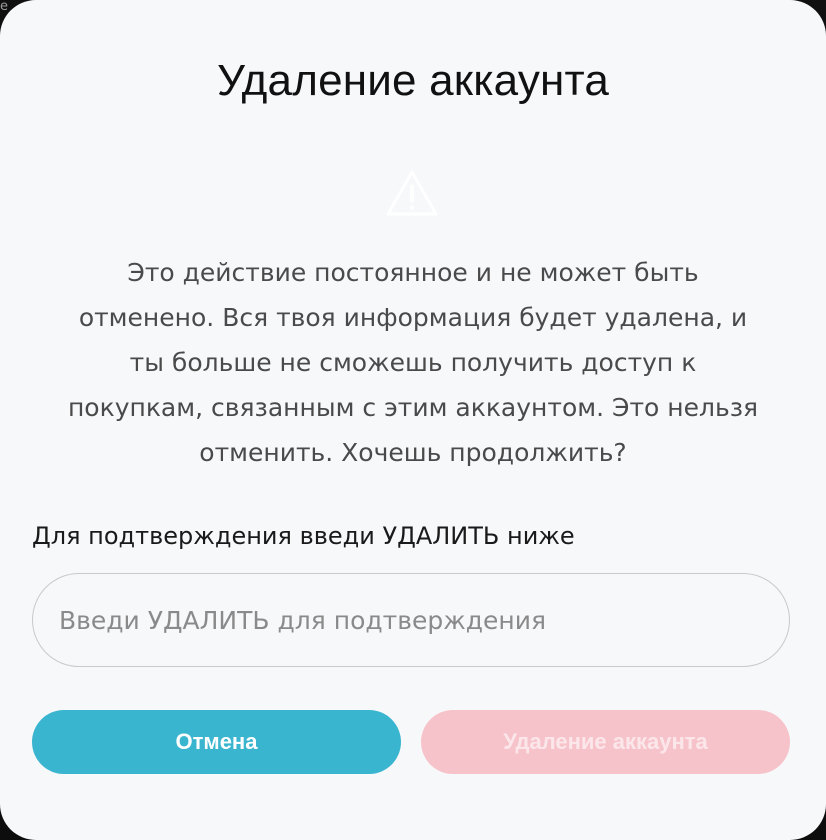  What do you see at coordinates (413, 272) in the screenshot?
I see `warning-message-line: Это действие постоянное и не может быть` at bounding box center [413, 272].